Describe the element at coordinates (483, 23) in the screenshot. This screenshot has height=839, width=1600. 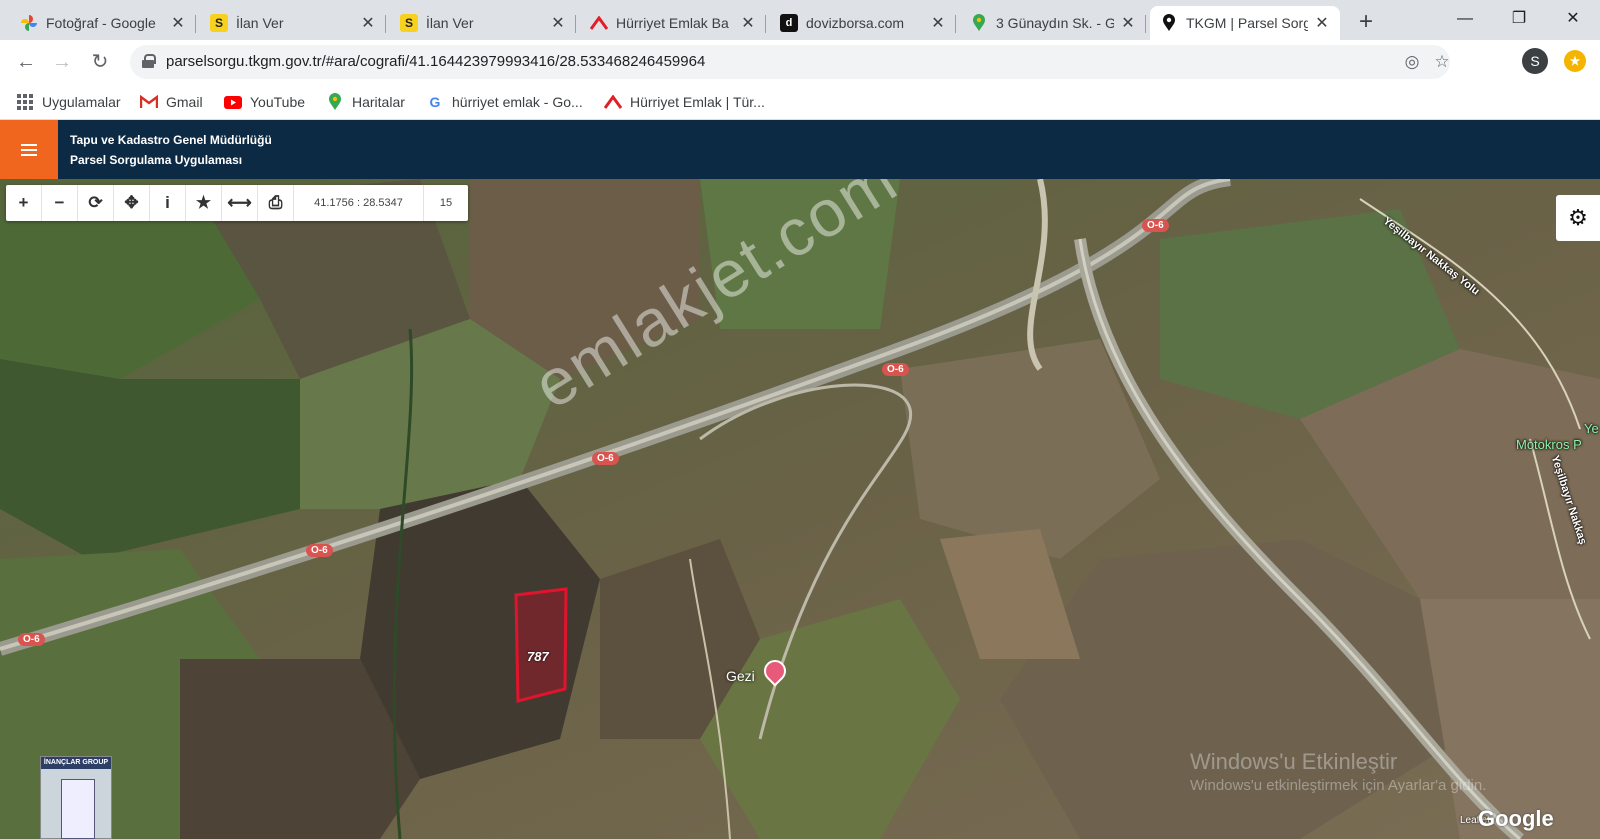
I see `browser-tab-ilan-ver-2: S İlan Ver ✕` at that location.